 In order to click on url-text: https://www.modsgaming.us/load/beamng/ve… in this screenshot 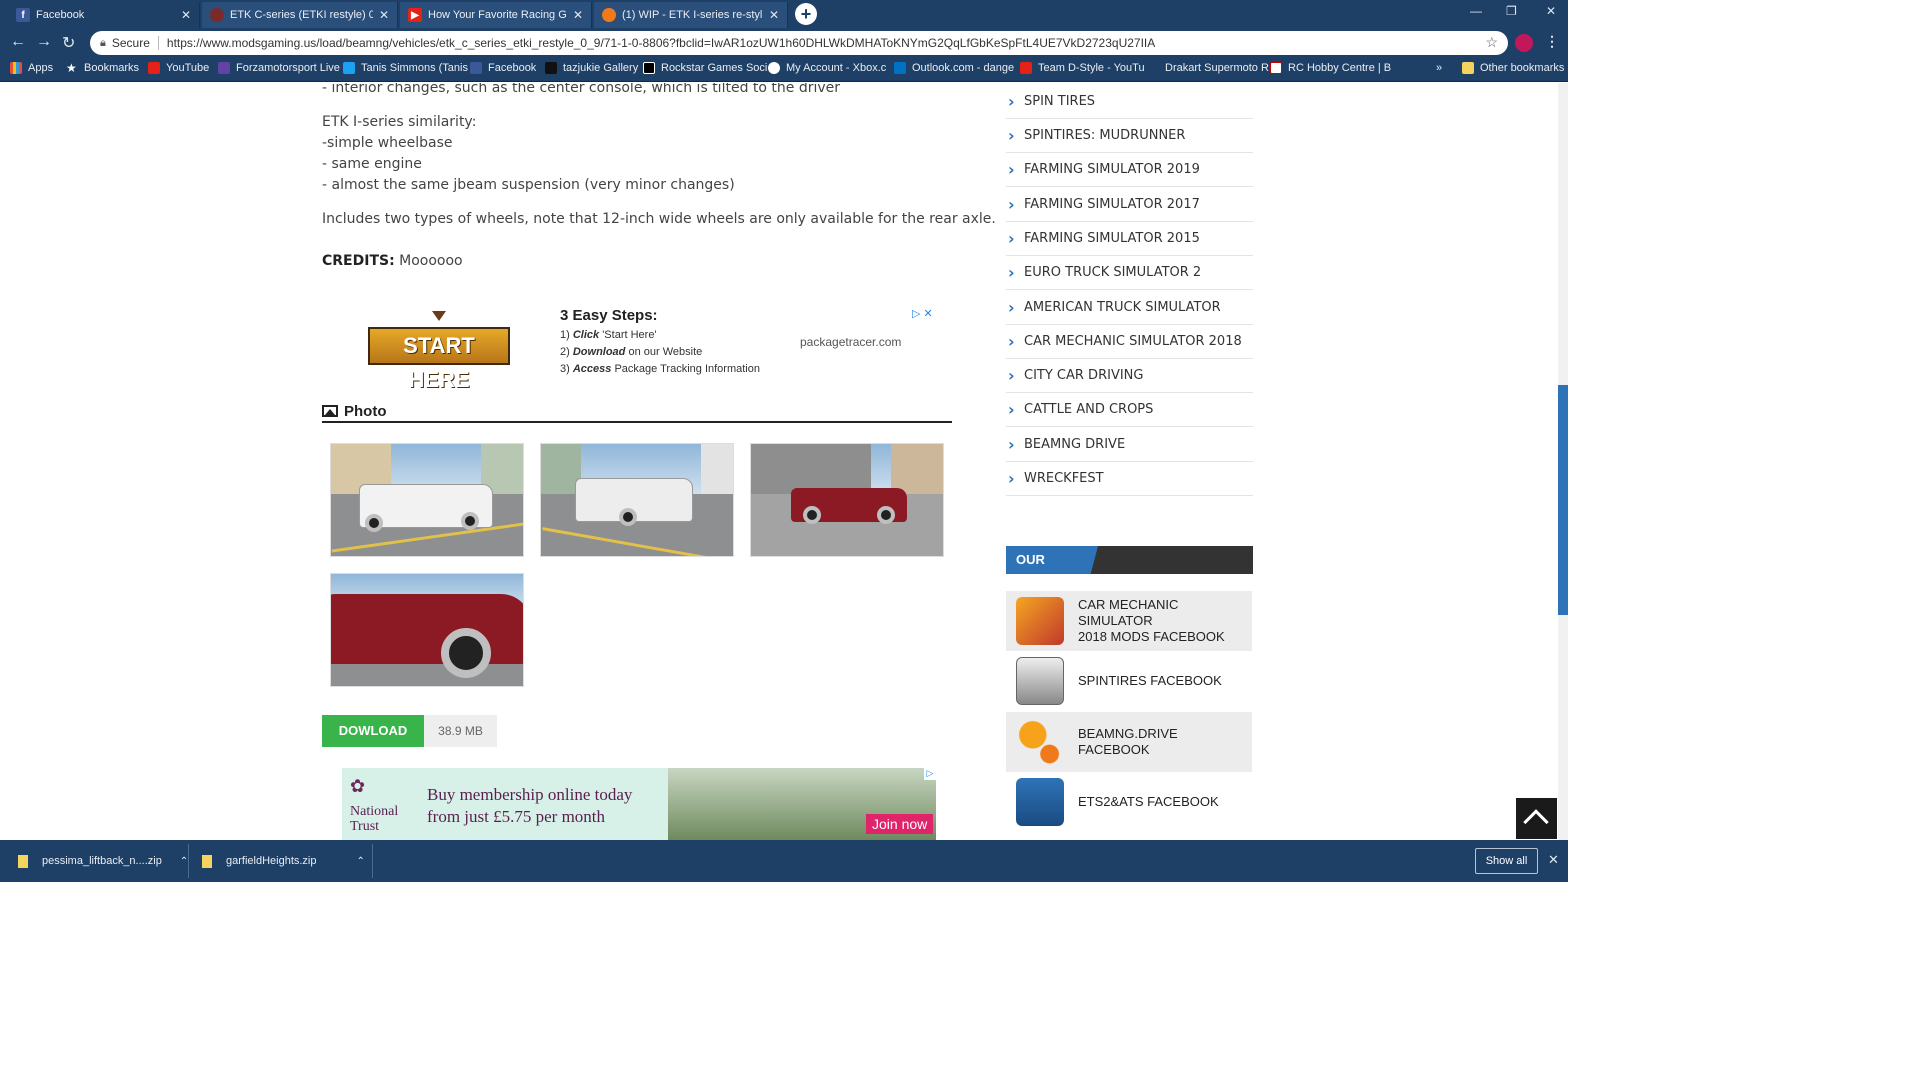, I will do `click(661, 43)`.